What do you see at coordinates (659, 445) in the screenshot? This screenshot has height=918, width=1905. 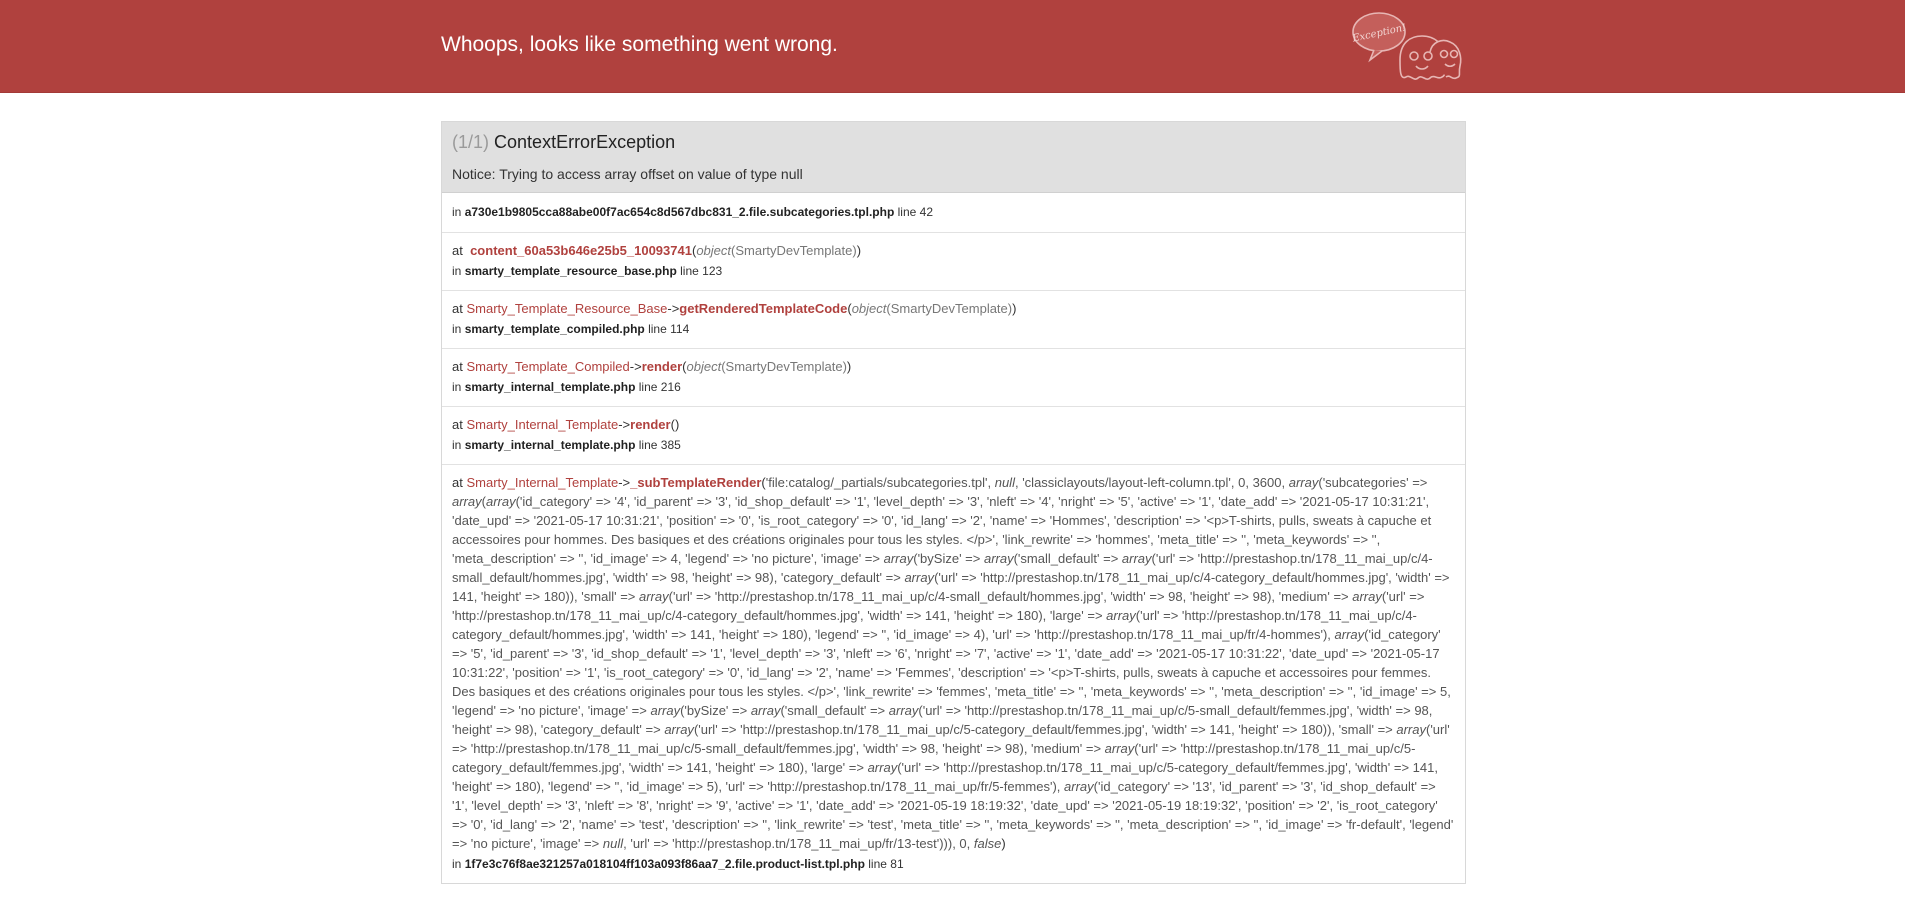 I see `line-number: line 385` at bounding box center [659, 445].